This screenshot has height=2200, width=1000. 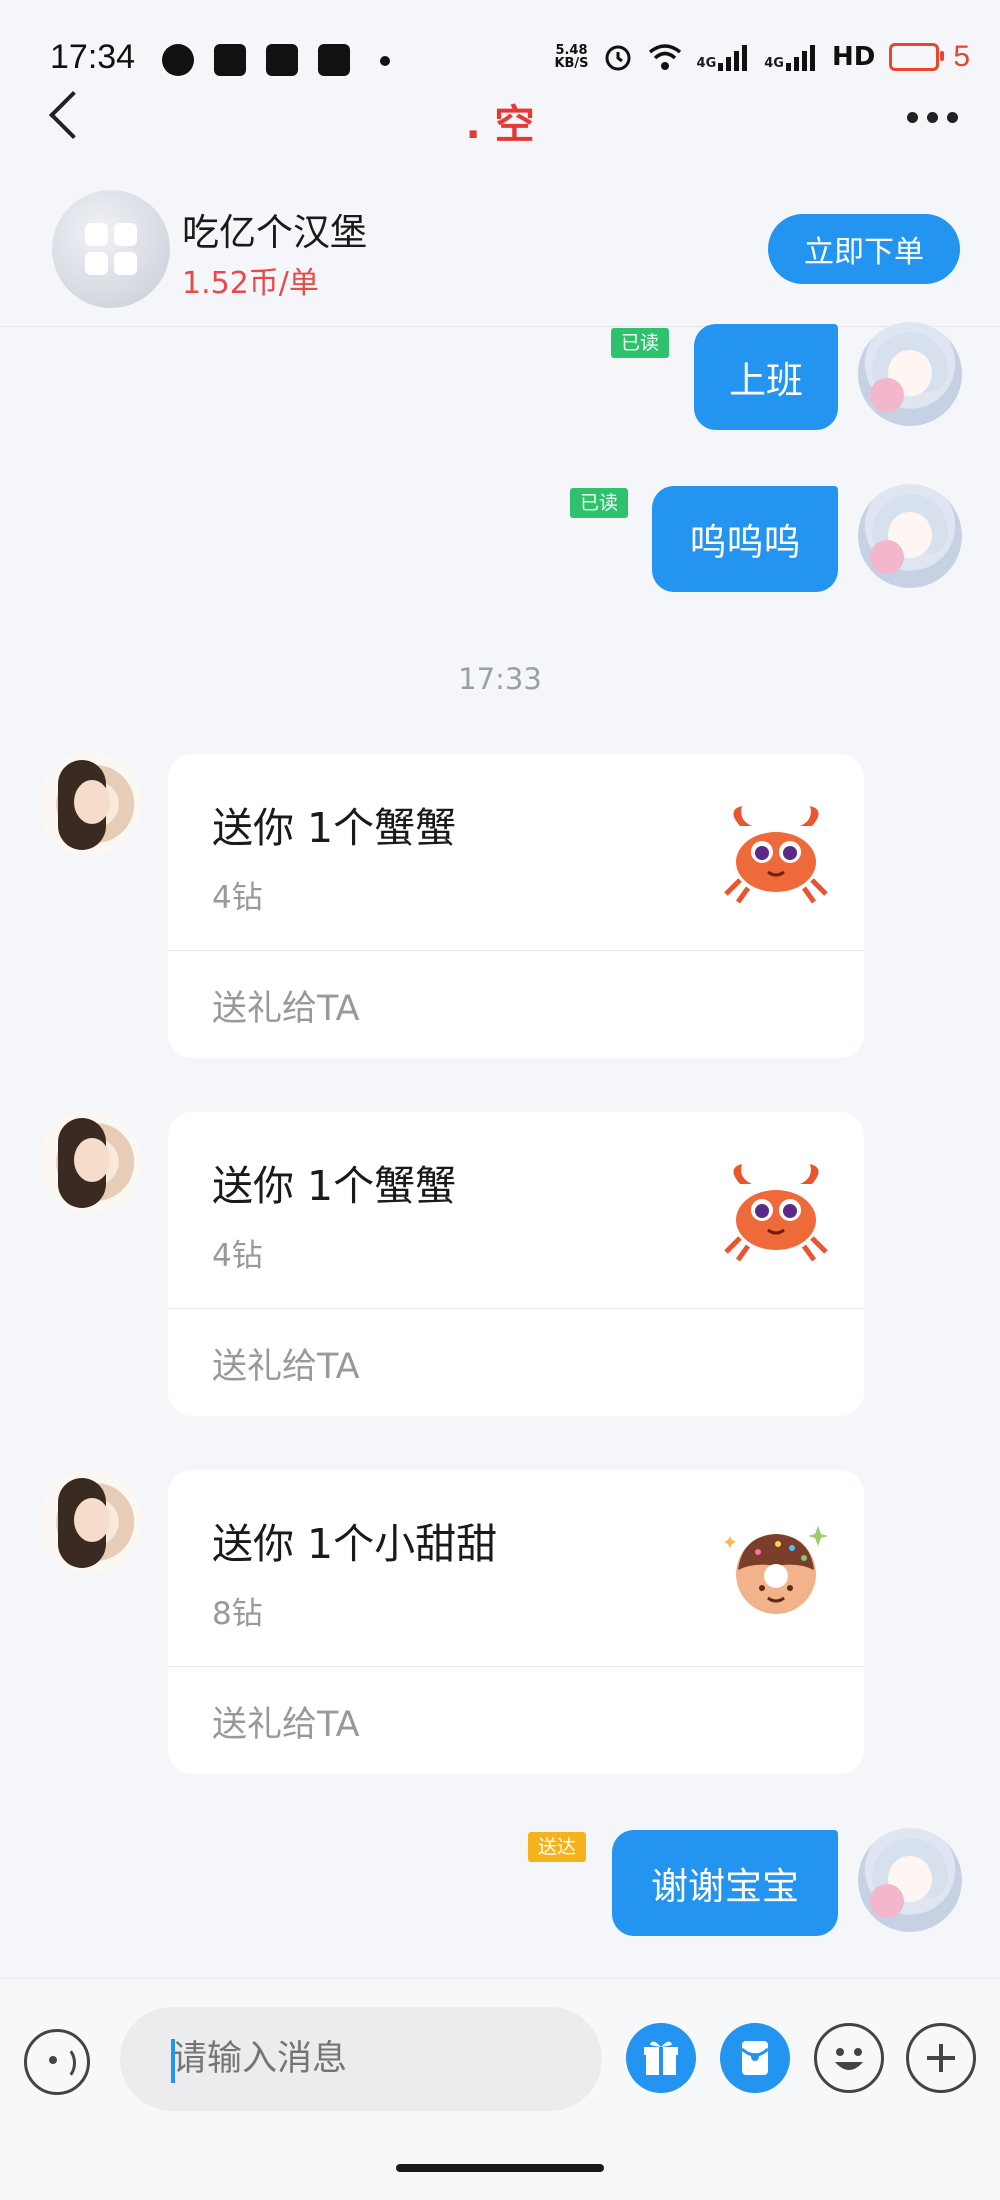 I want to click on net-speed: 5.48 KB/S, so click(x=571, y=57).